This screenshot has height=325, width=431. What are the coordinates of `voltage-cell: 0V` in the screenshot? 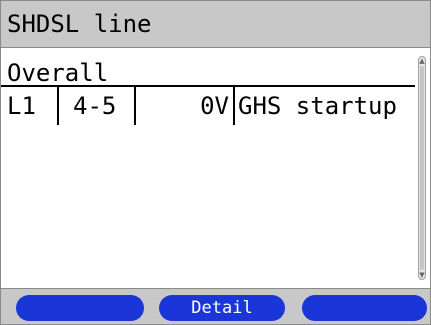 It's located at (214, 106).